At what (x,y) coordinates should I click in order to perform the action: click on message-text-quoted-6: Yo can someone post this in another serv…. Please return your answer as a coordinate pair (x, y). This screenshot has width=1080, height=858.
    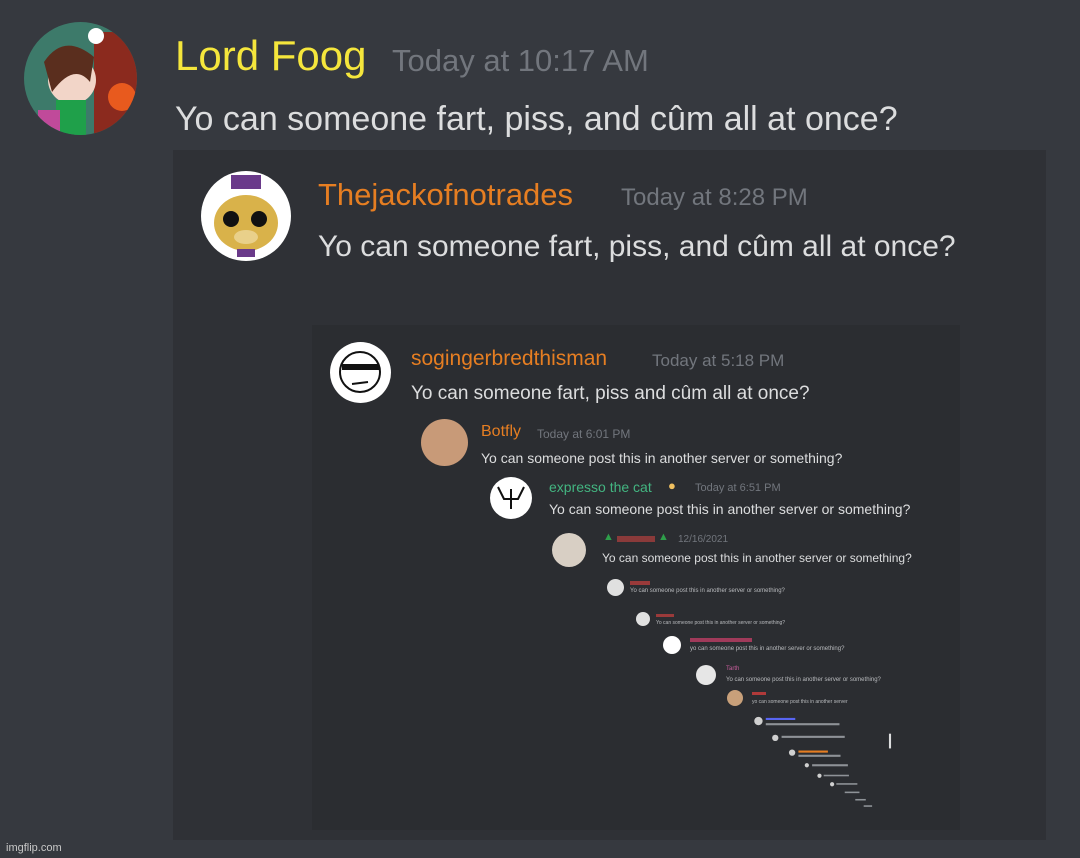
    Looking at the image, I should click on (707, 591).